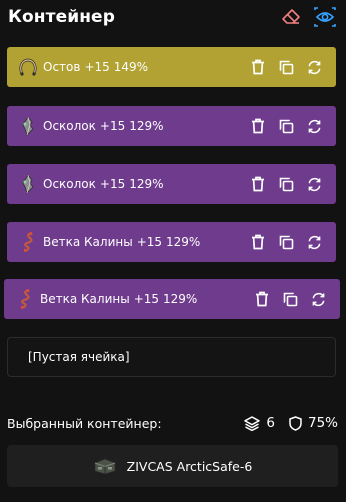 The height and width of the screenshot is (502, 346). Describe the element at coordinates (172, 423) in the screenshot. I see `selected-container-row: Выбранный контейнер: 6 75%` at that location.